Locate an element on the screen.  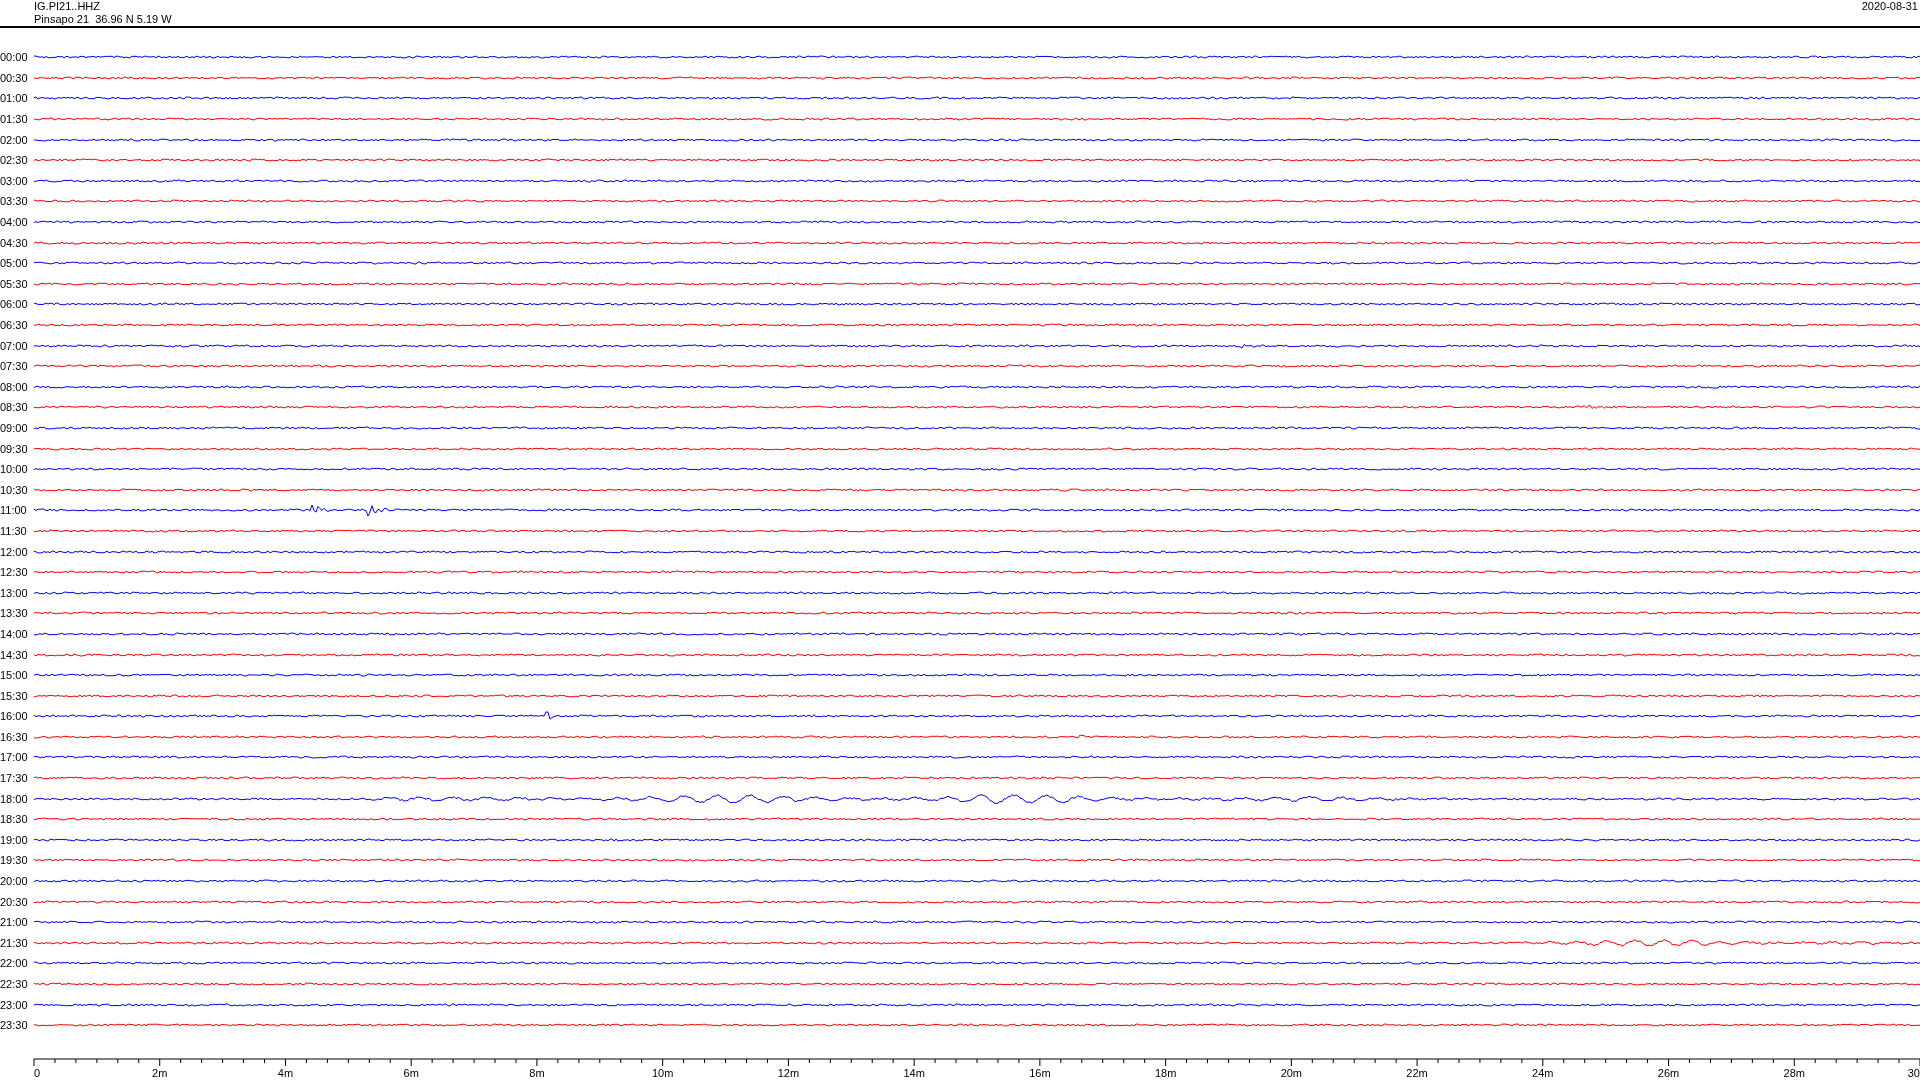
axis-label: 28m is located at coordinates (1794, 1072).